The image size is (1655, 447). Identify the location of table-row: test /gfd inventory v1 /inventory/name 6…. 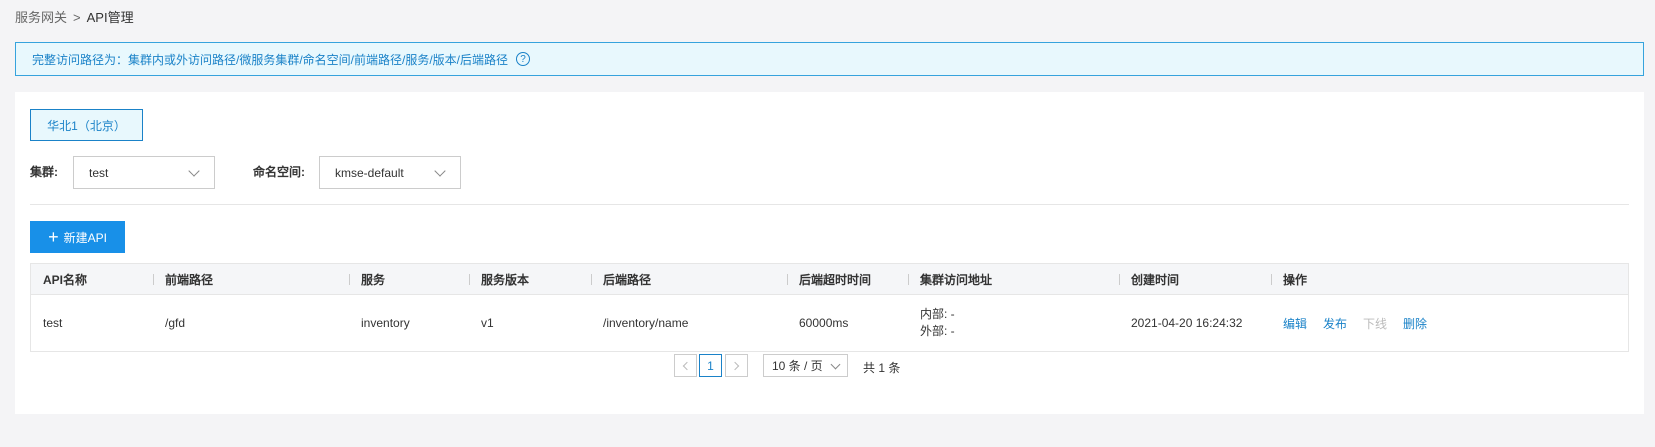
(829, 323).